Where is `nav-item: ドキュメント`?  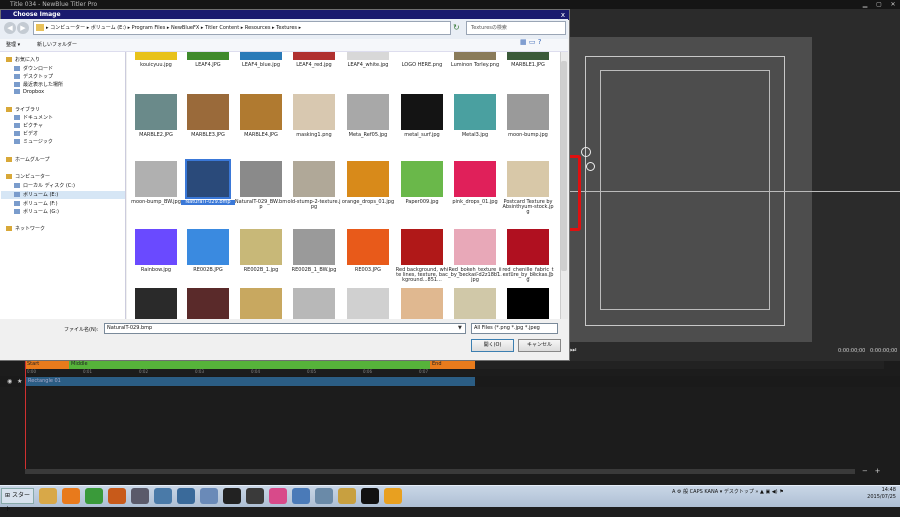
nav-item: ドキュメント is located at coordinates (33, 117).